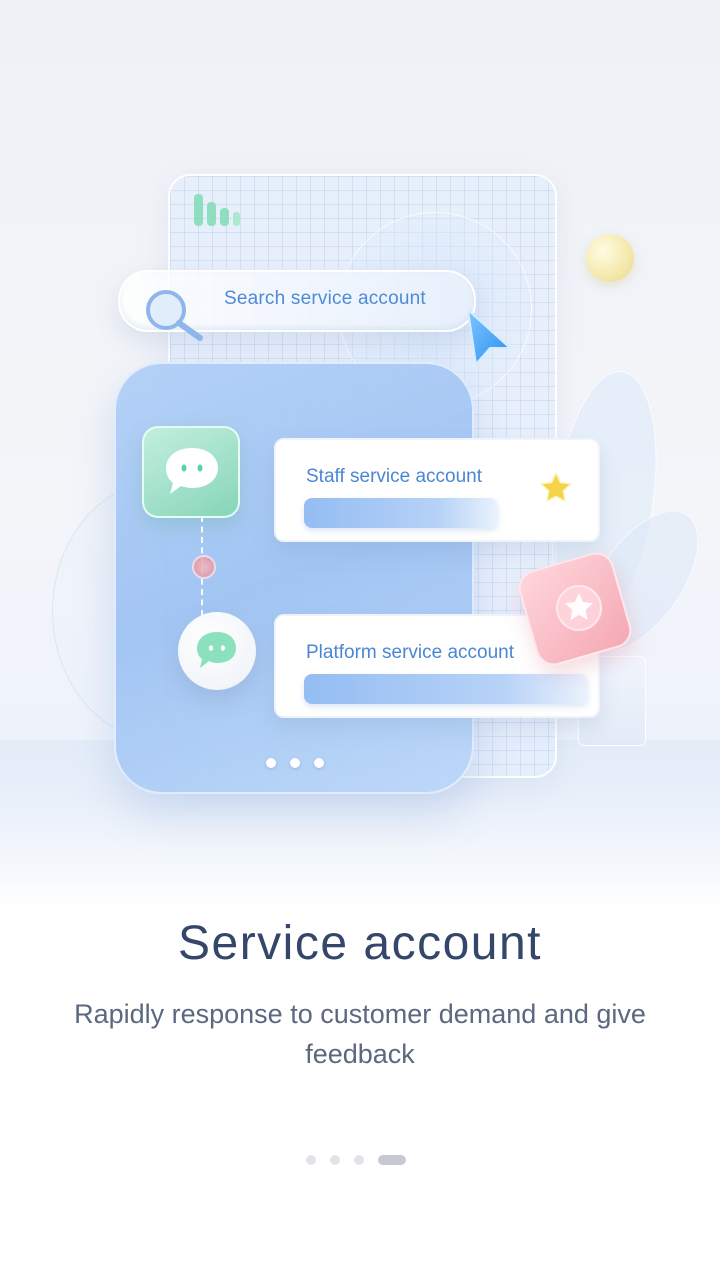 Image resolution: width=720 pixels, height=1280 pixels. What do you see at coordinates (394, 476) in the screenshot?
I see `card-title: Staff service account` at bounding box center [394, 476].